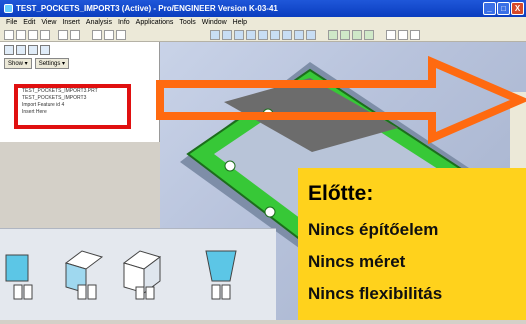 Image resolution: width=526 pixels, height=324 pixels. What do you see at coordinates (26, 277) in the screenshot?
I see `extrude-pocket-icon` at bounding box center [26, 277].